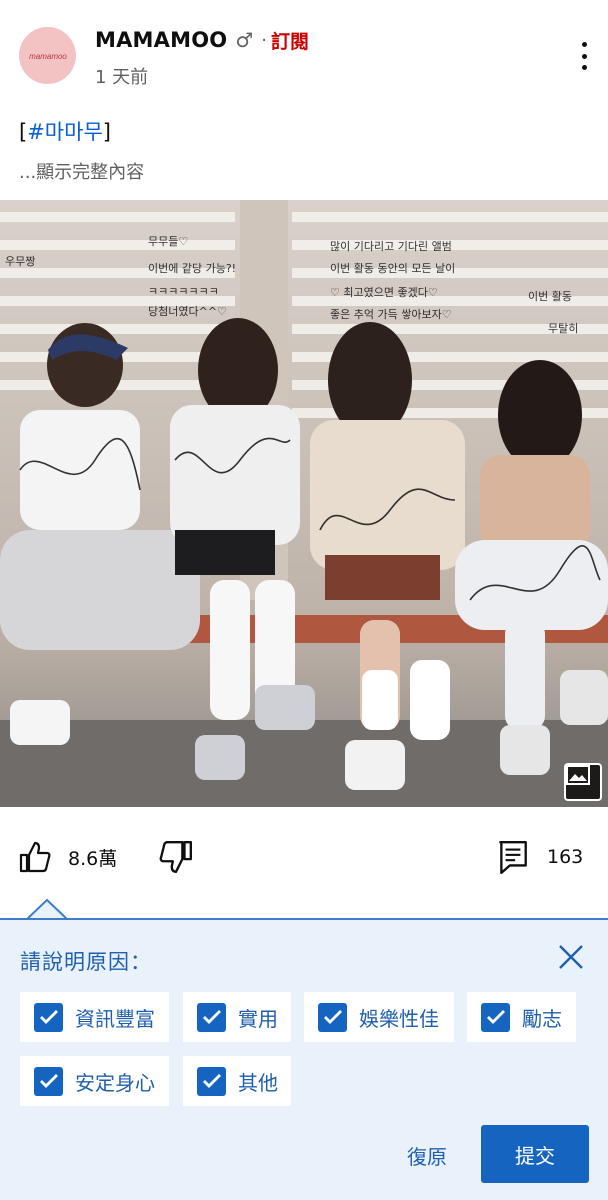 This screenshot has width=608, height=1200. Describe the element at coordinates (290, 40) in the screenshot. I see `subscribe-button: 訂閱` at that location.